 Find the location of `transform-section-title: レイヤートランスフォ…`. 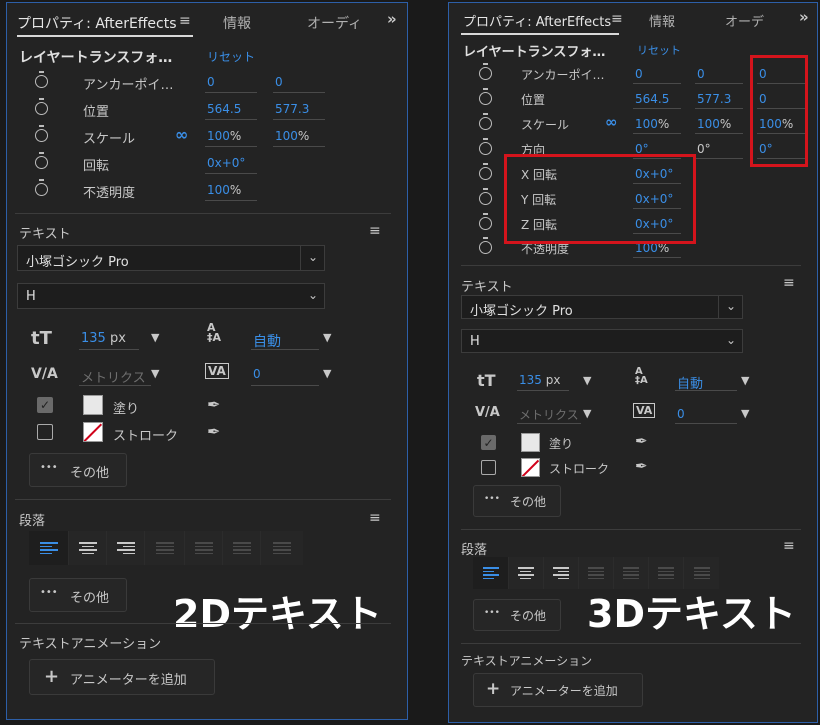

transform-section-title: レイヤートランスフォ… is located at coordinates (534, 52).